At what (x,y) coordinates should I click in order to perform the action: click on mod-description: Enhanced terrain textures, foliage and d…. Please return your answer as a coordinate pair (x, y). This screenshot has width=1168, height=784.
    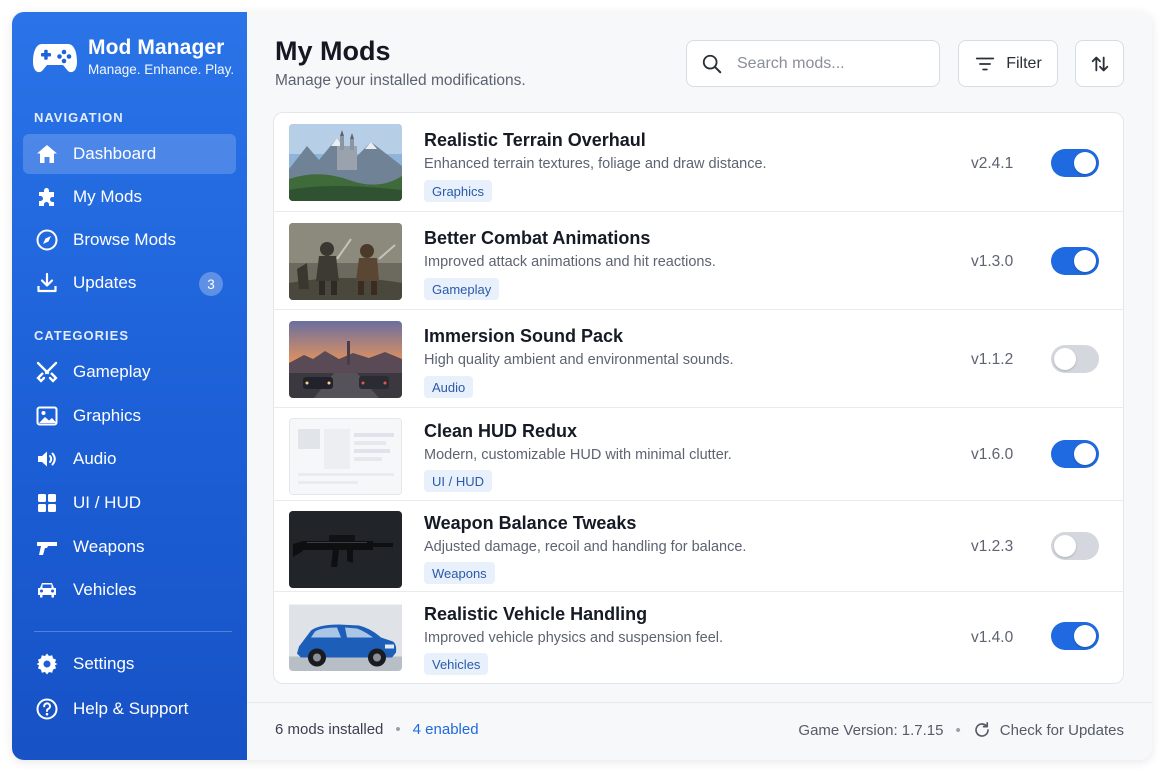
    Looking at the image, I should click on (595, 164).